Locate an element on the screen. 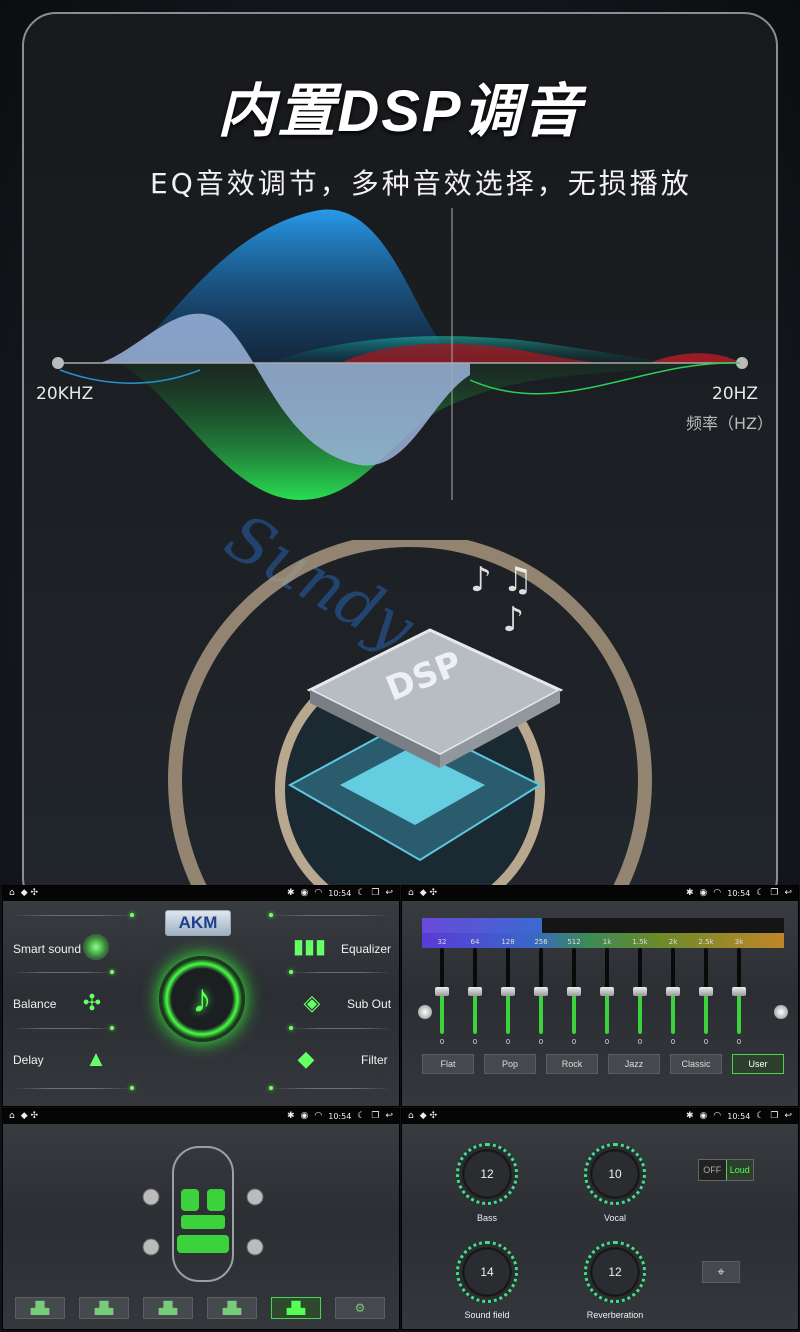 Image resolution: width=800 pixels, height=1332 pixels. user-settings-icon: ⚙ is located at coordinates (360, 1308).